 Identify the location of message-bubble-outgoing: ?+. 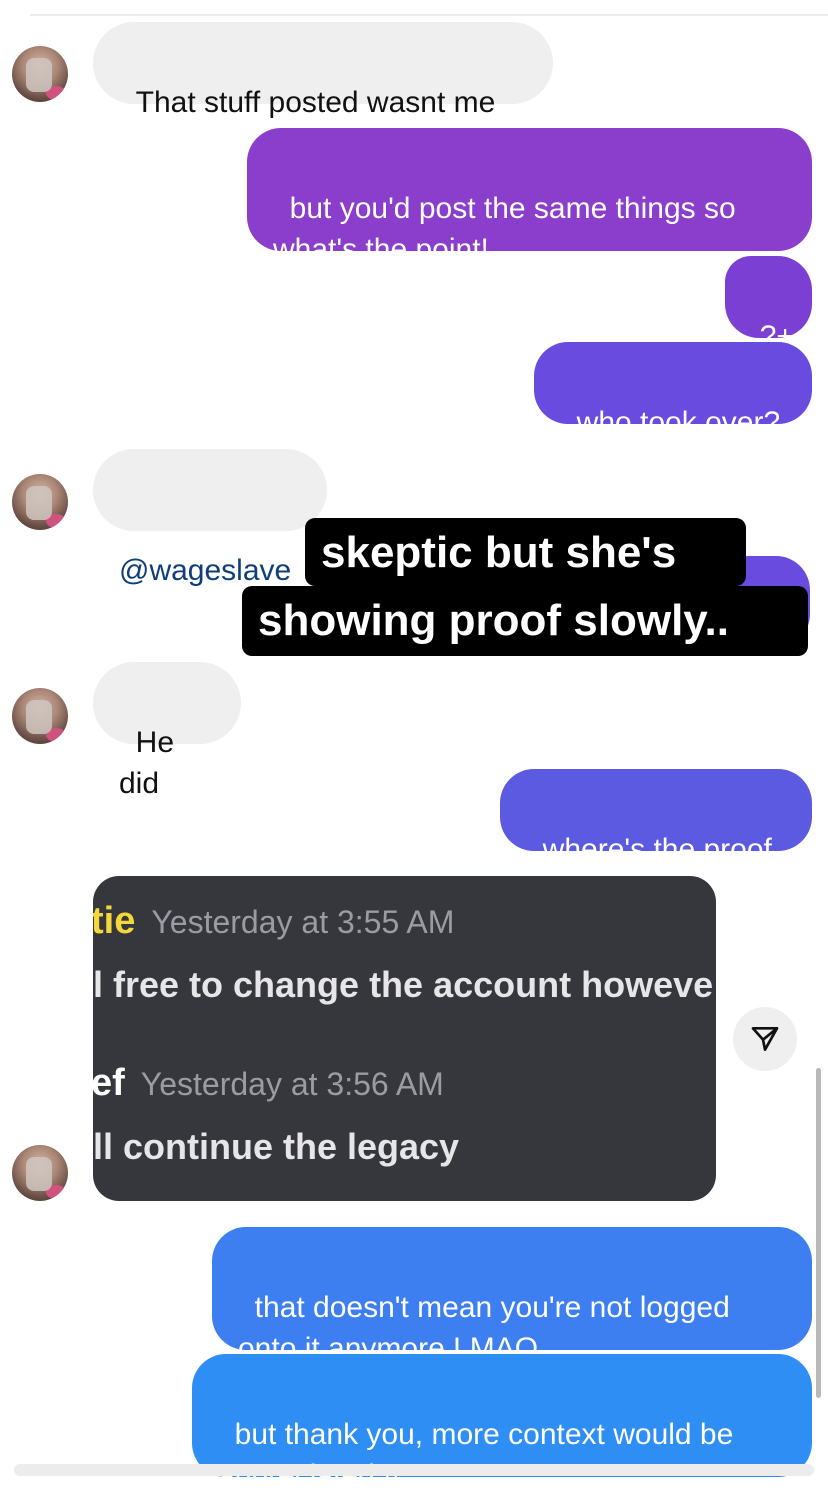
(768, 304).